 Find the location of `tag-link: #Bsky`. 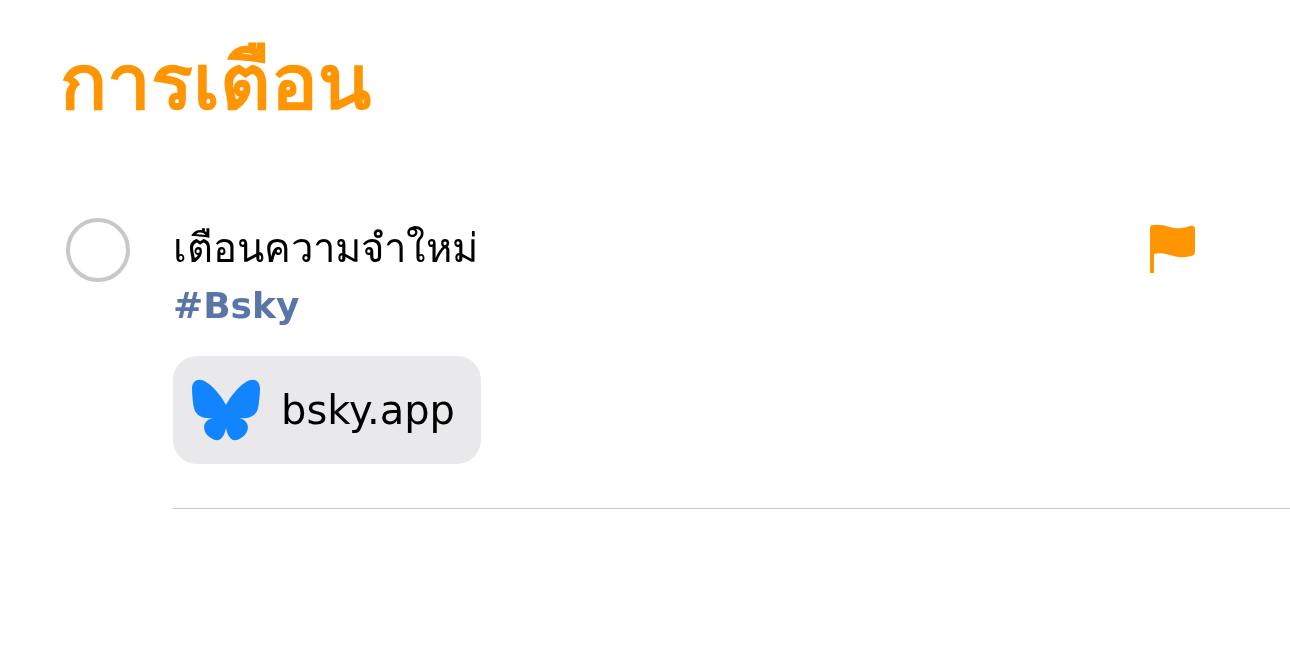

tag-link: #Bsky is located at coordinates (236, 306).